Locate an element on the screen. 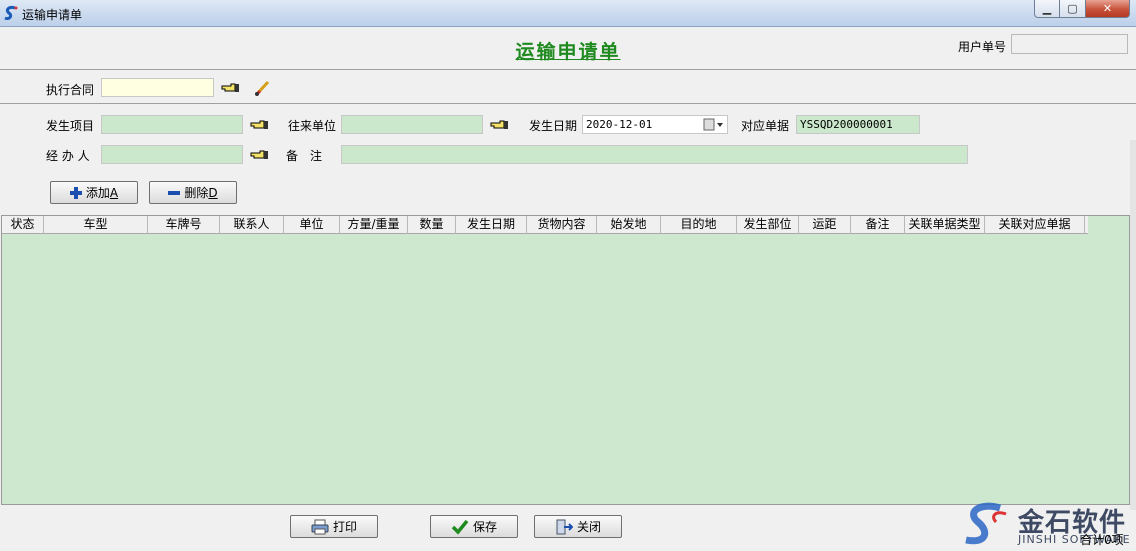 Image resolution: width=1136 pixels, height=551 pixels. jinshi-logo-icon is located at coordinates (986, 523).